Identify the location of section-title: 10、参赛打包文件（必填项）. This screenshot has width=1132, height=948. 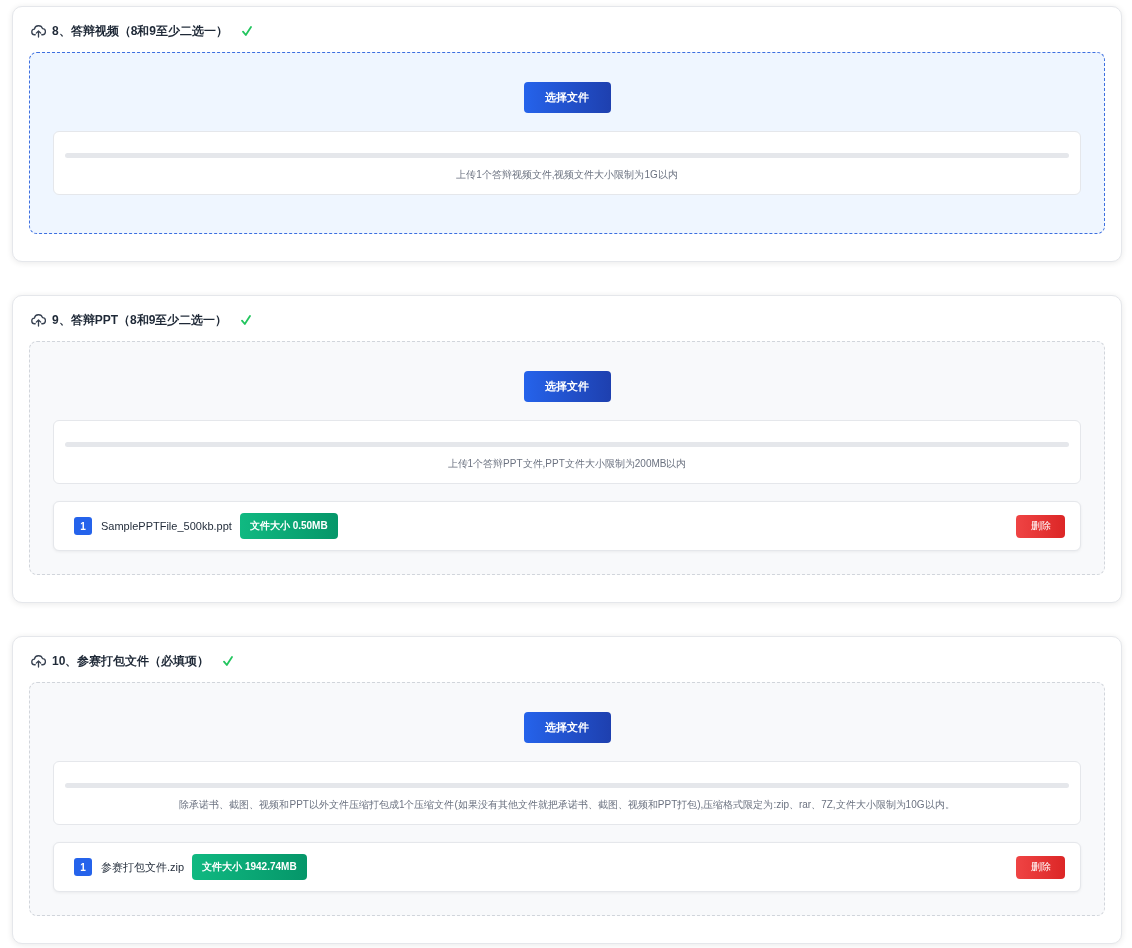
(131, 661).